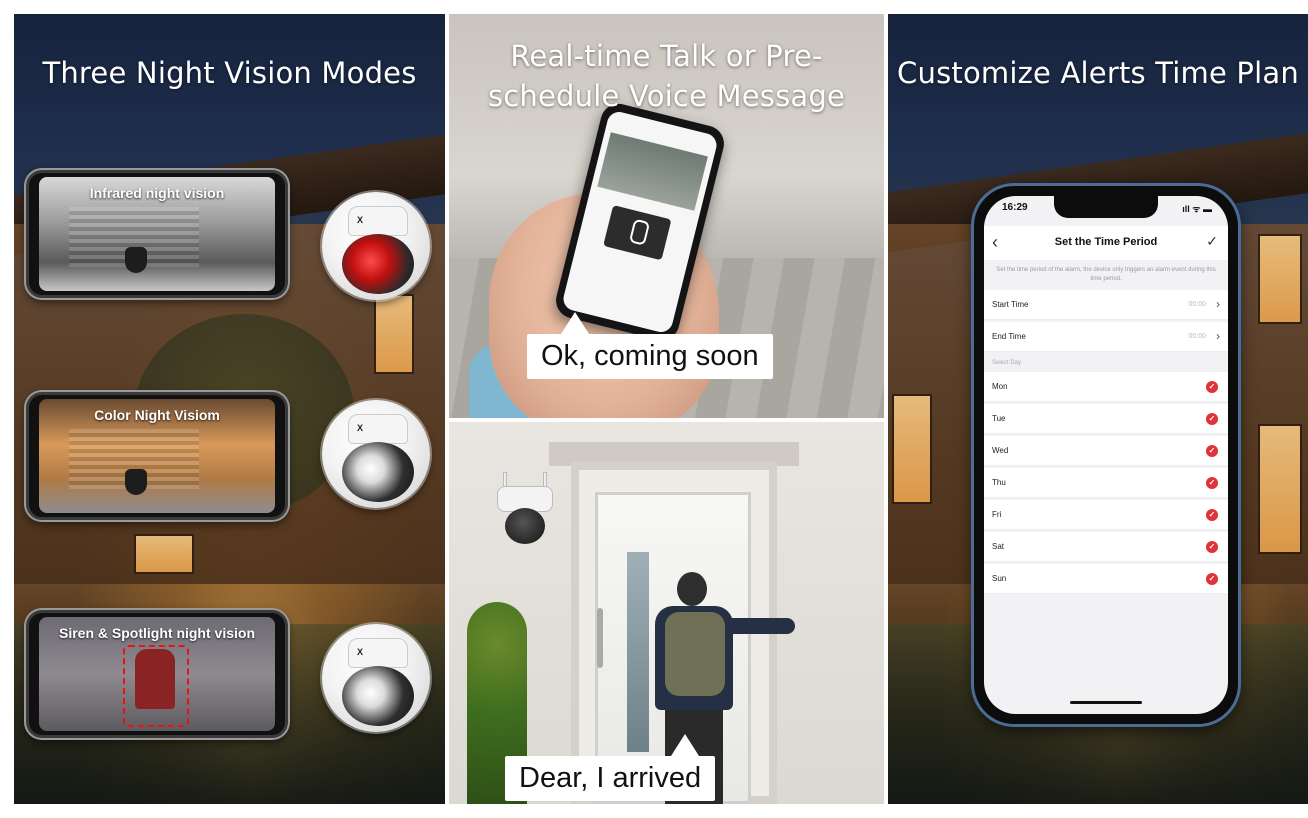 The image size is (1308, 818). Describe the element at coordinates (1106, 387) in the screenshot. I see `day-row-mon: Mon ✓` at that location.